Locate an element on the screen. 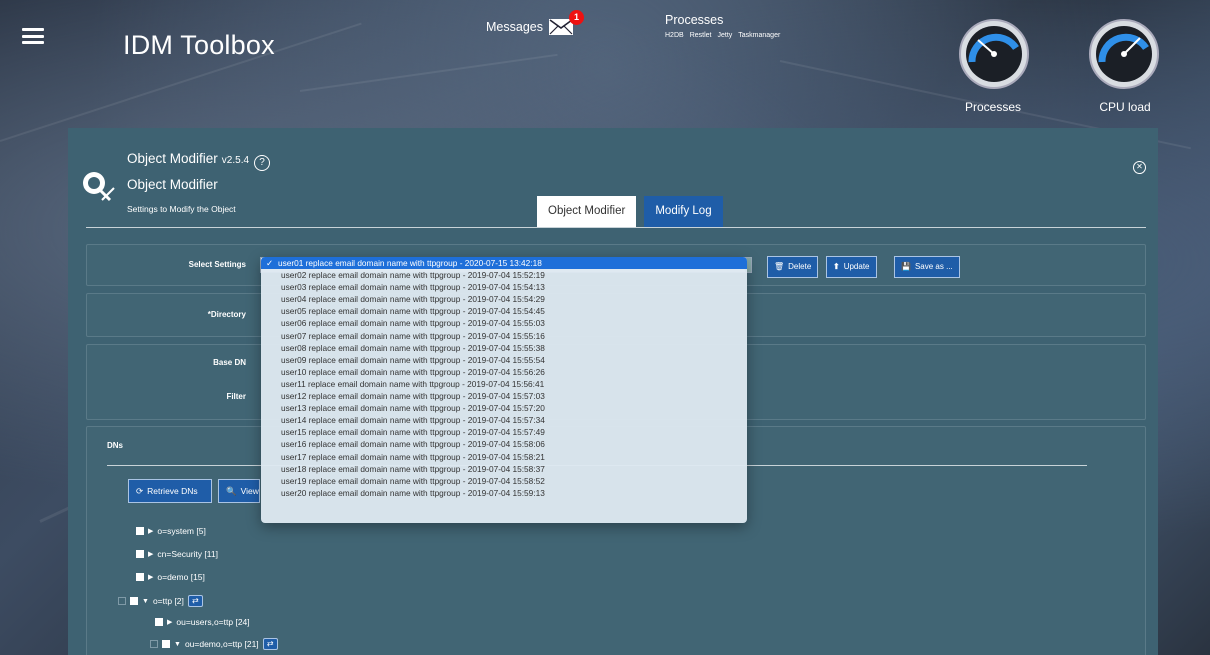 Image resolution: width=1210 pixels, height=655 pixels. view-button: 🔍 View is located at coordinates (239, 491).